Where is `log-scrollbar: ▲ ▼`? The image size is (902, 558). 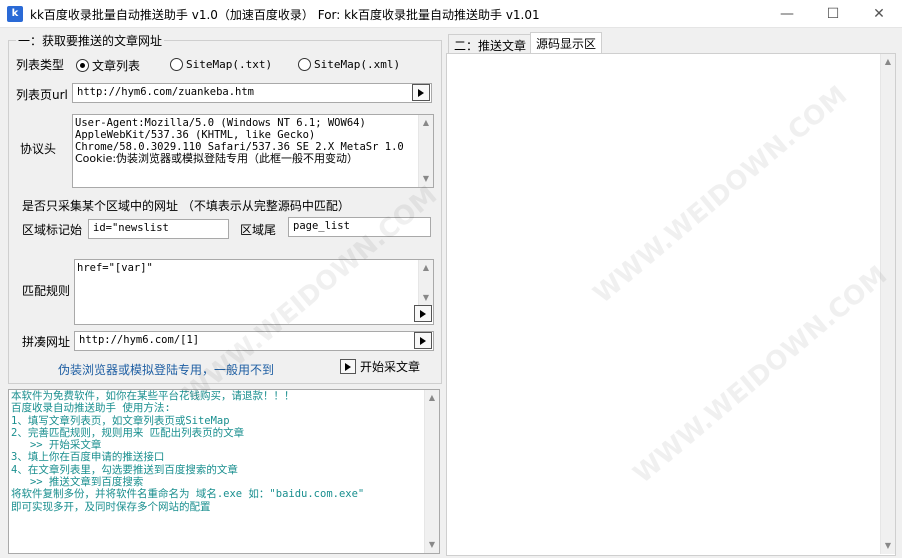
log-scrollbar: ▲ ▼ is located at coordinates (431, 471).